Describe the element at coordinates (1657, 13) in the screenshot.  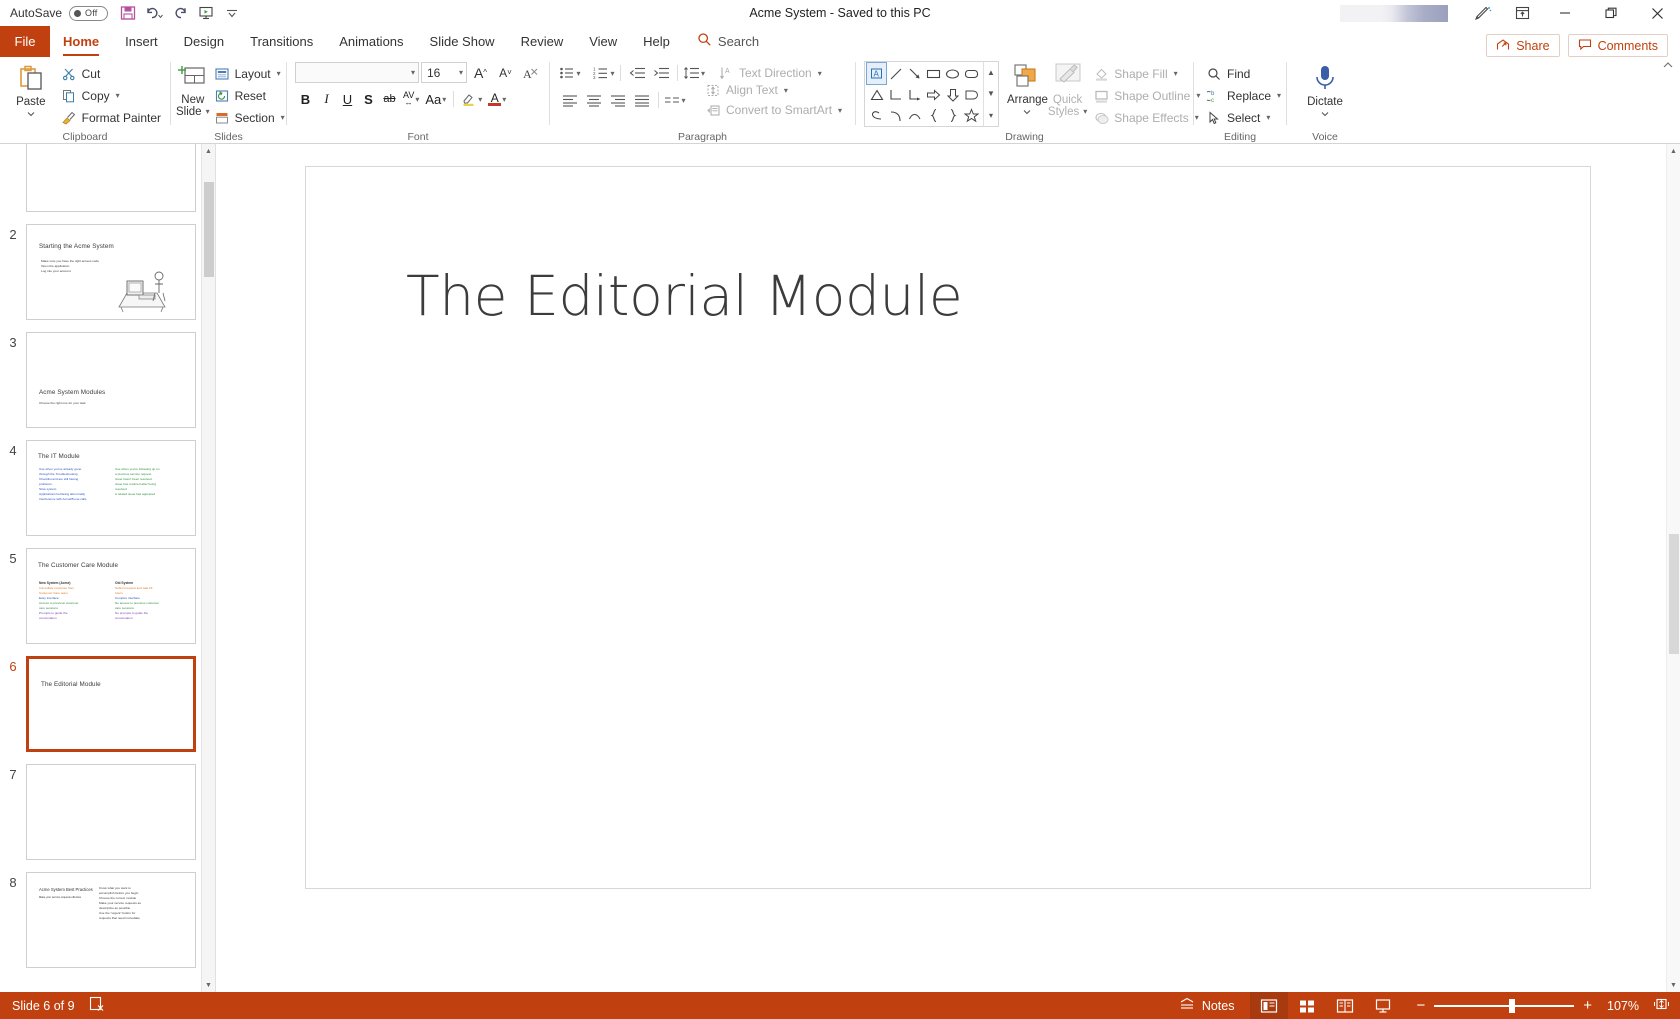
I see `close-button` at that location.